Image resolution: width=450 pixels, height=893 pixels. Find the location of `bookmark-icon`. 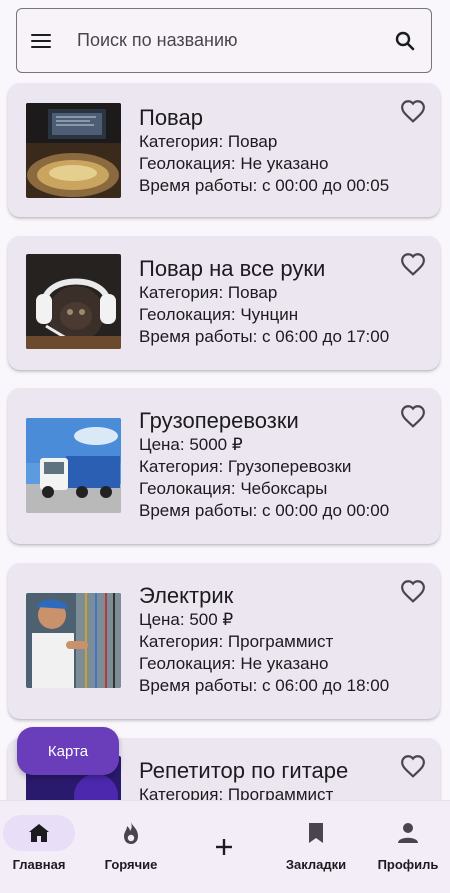

bookmark-icon is located at coordinates (316, 833).